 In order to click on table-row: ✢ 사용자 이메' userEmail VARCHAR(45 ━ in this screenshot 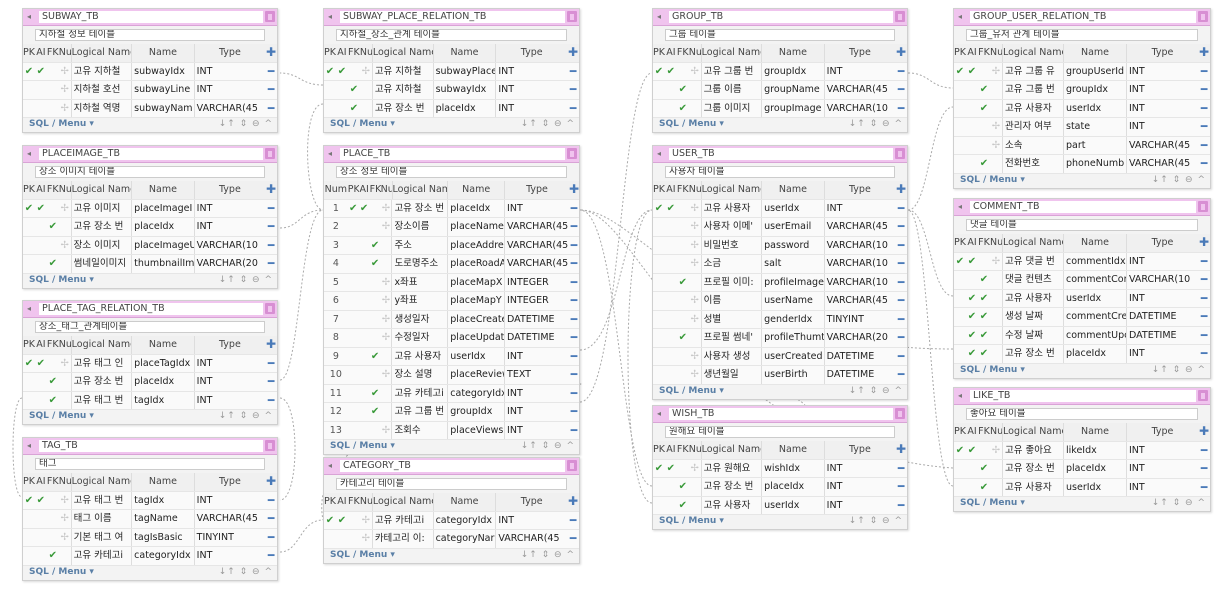, I will do `click(780, 227)`.